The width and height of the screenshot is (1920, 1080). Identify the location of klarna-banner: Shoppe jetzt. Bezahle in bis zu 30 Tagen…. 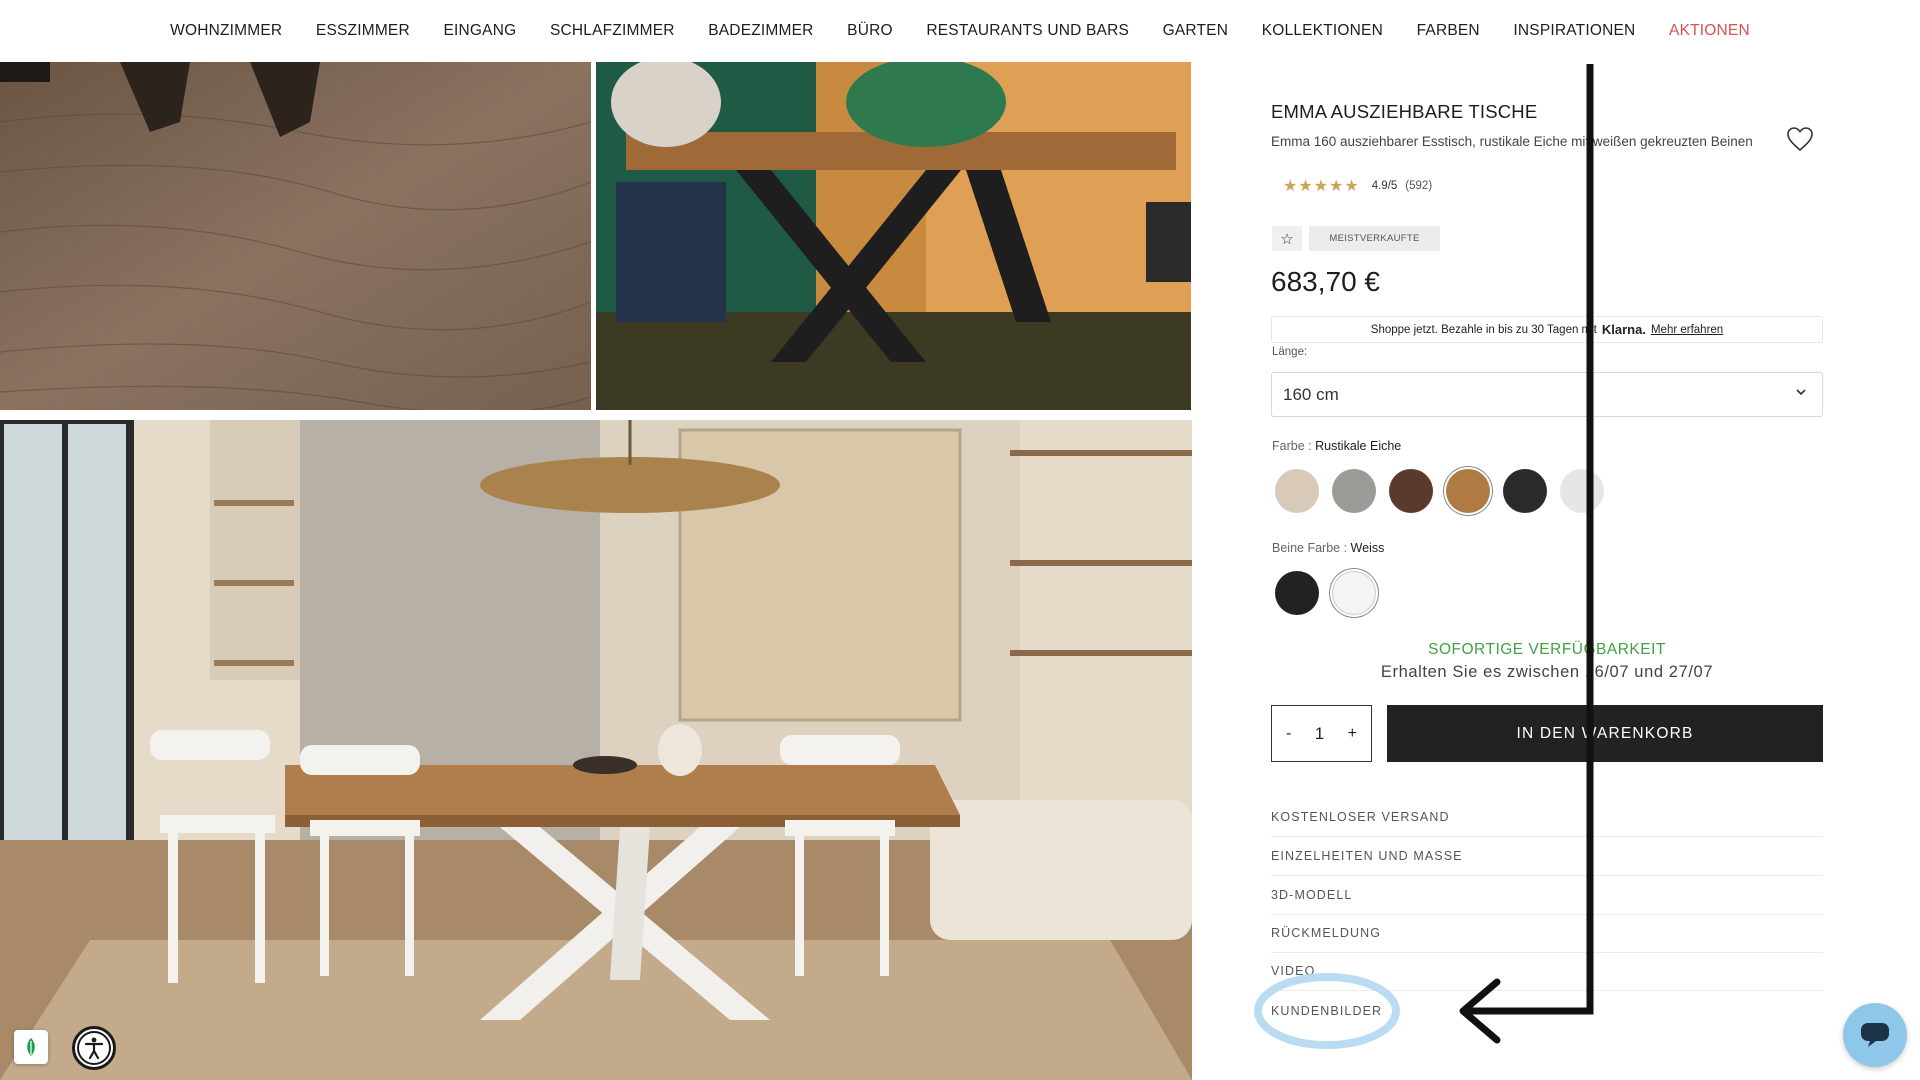
(1547, 329).